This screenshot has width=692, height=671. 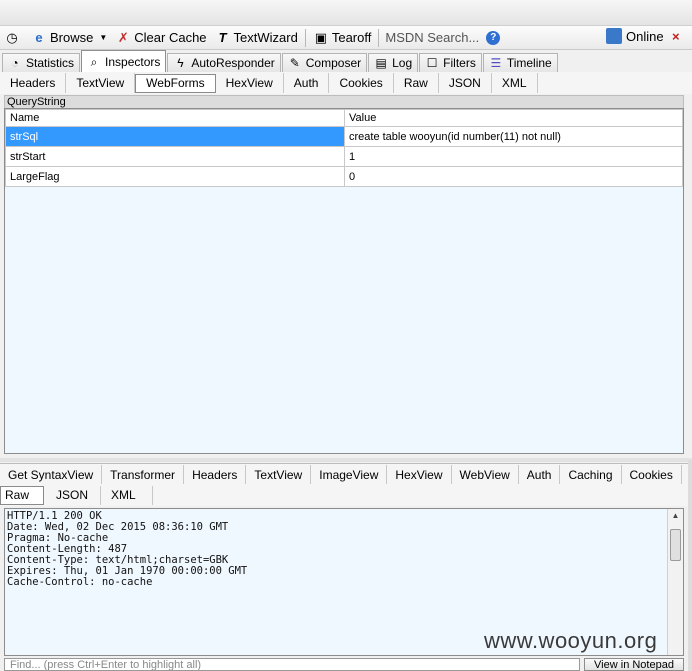 I want to click on close-icon: ×, so click(x=676, y=36).